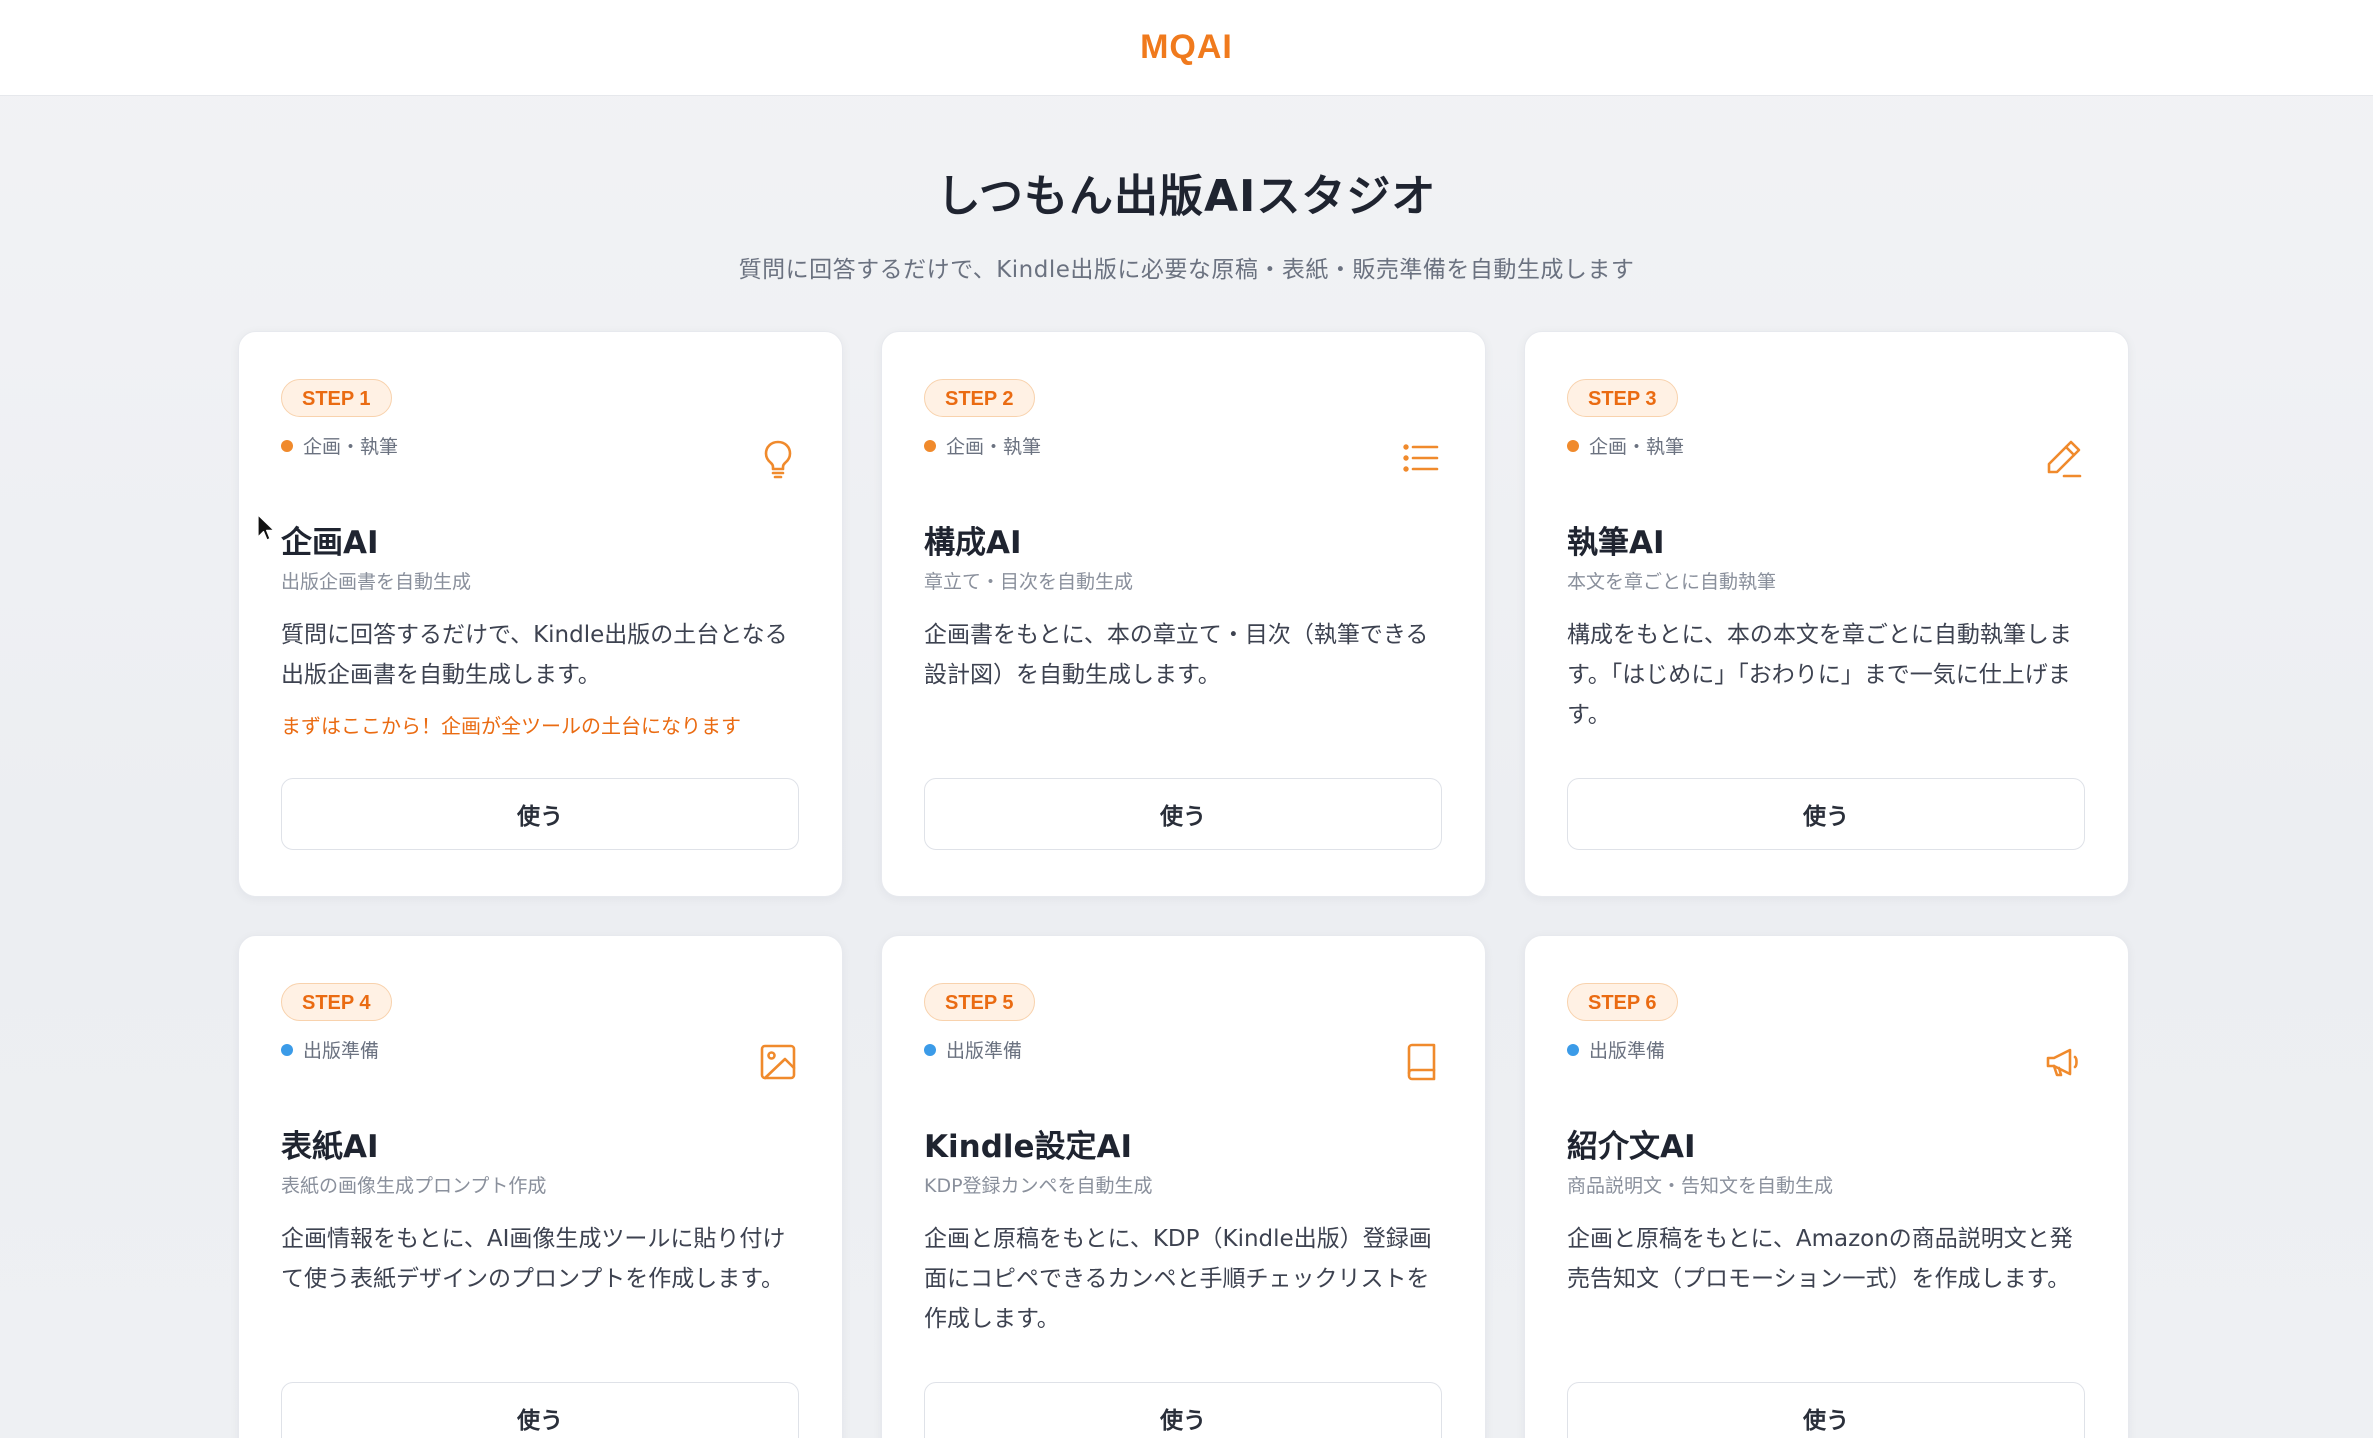 This screenshot has height=1438, width=2373. Describe the element at coordinates (2064, 1062) in the screenshot. I see `megaphone-icon` at that location.